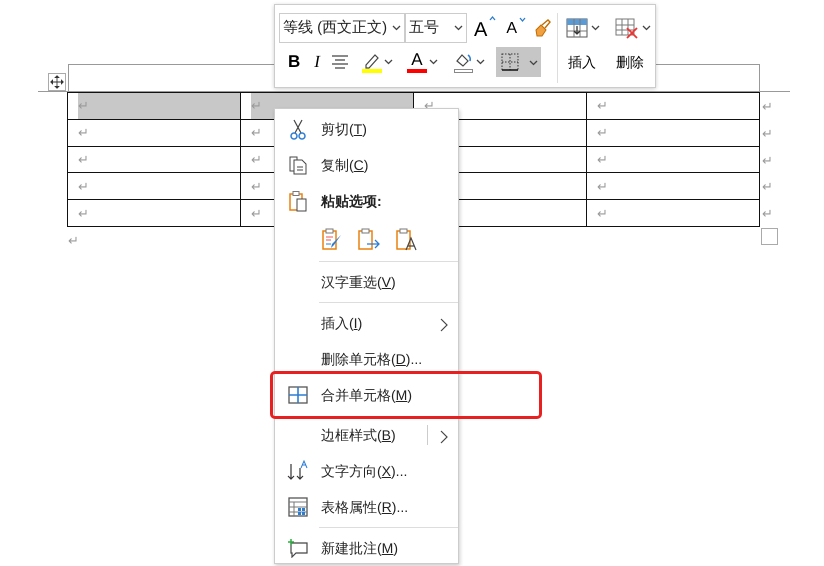  Describe the element at coordinates (366, 435) in the screenshot. I see `menu-item: 边框样式(B)` at that location.